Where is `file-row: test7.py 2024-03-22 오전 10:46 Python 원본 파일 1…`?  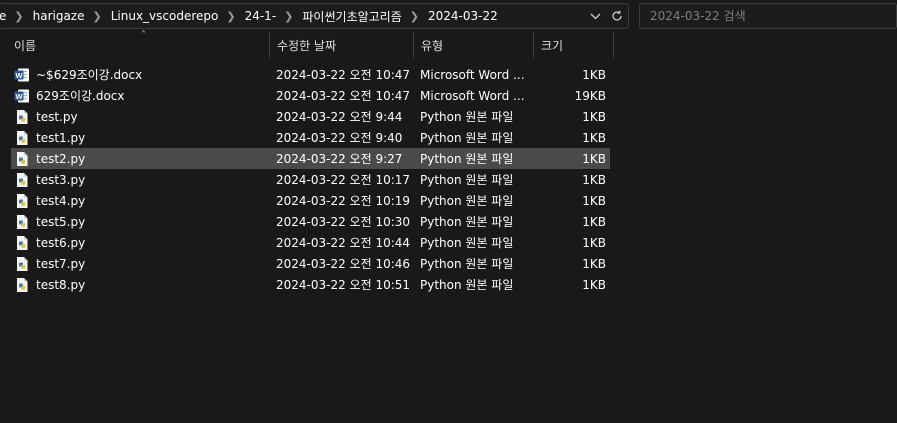
file-row: test7.py 2024-03-22 오전 10:46 Python 원본 파일 1… is located at coordinates (310, 263).